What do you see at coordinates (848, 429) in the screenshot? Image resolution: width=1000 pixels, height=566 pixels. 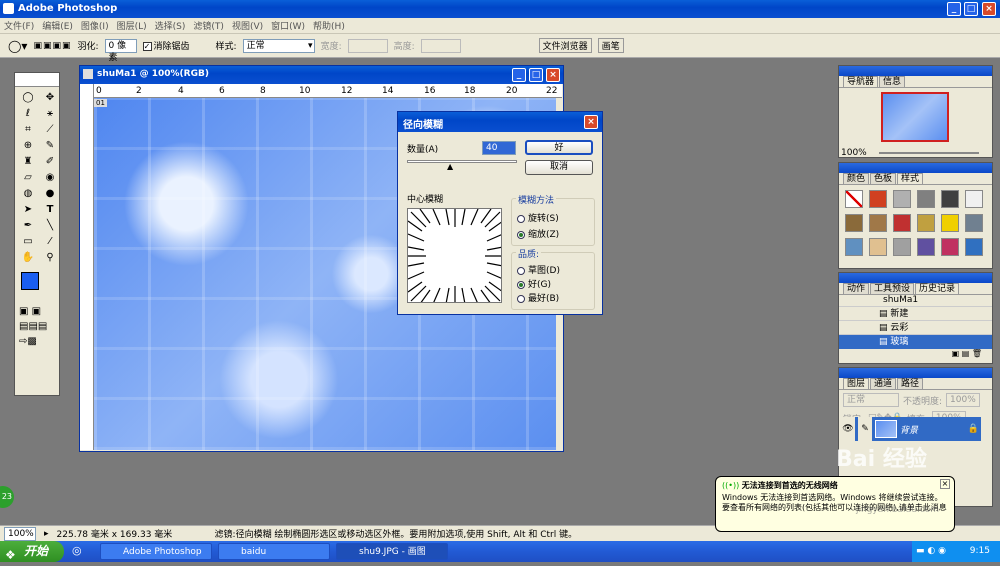 I see `eye-icon: 👁` at bounding box center [848, 429].